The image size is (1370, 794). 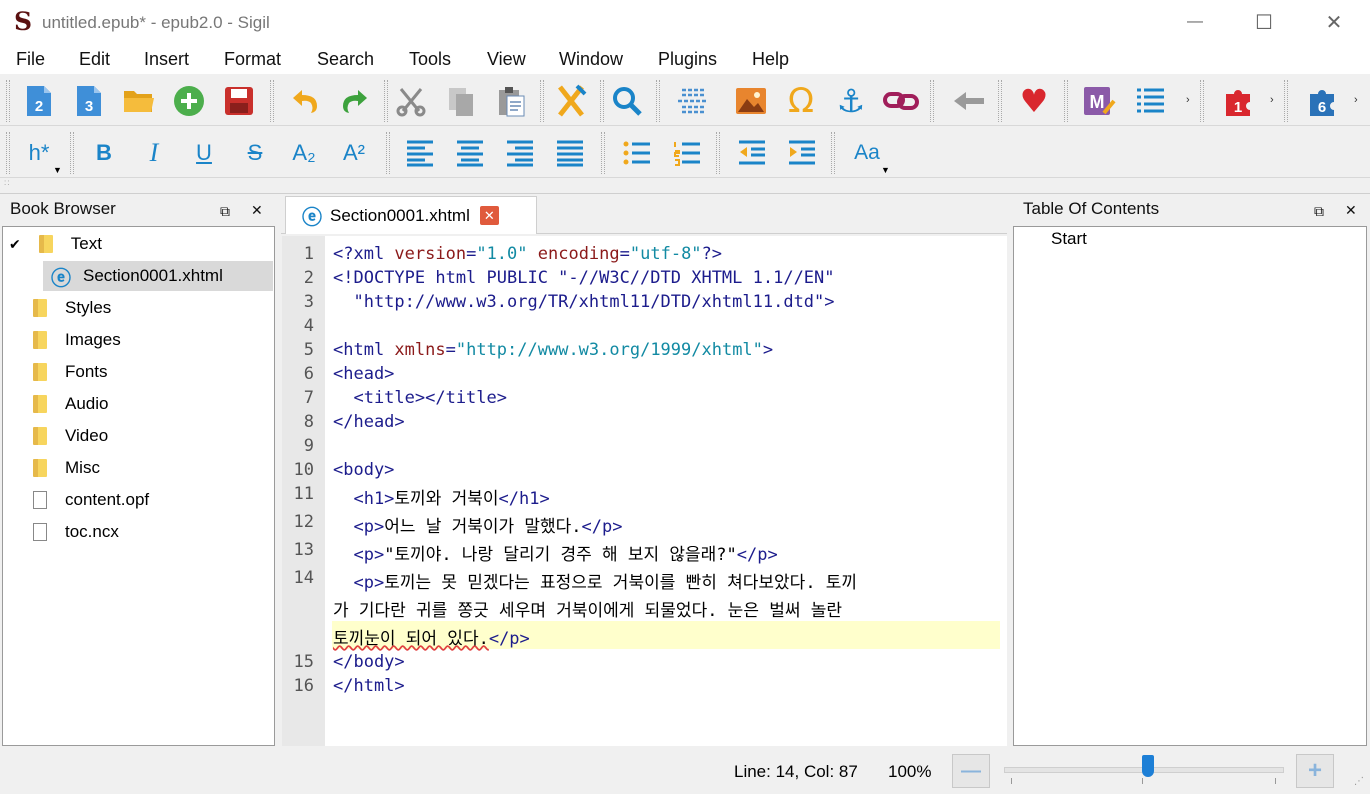 I want to click on menu-file: File, so click(x=30, y=59).